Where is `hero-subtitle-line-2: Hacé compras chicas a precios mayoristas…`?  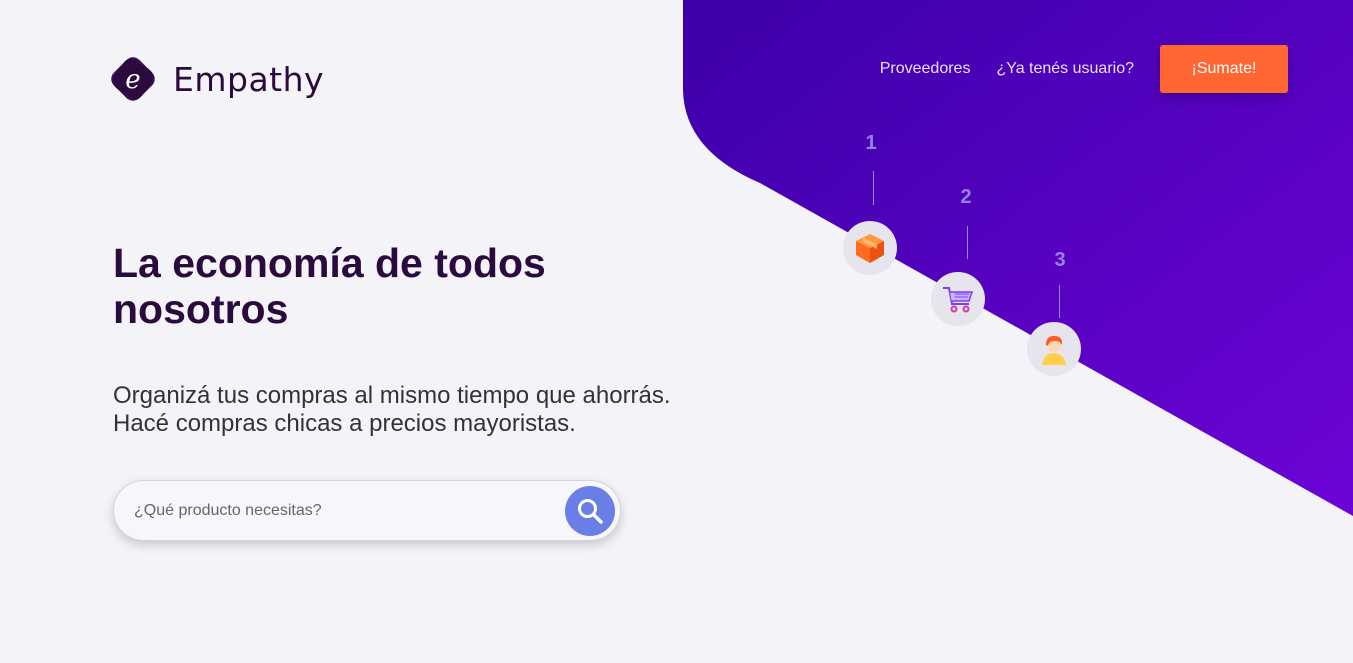
hero-subtitle-line-2: Hacé compras chicas a precios mayoristas… is located at coordinates (344, 423).